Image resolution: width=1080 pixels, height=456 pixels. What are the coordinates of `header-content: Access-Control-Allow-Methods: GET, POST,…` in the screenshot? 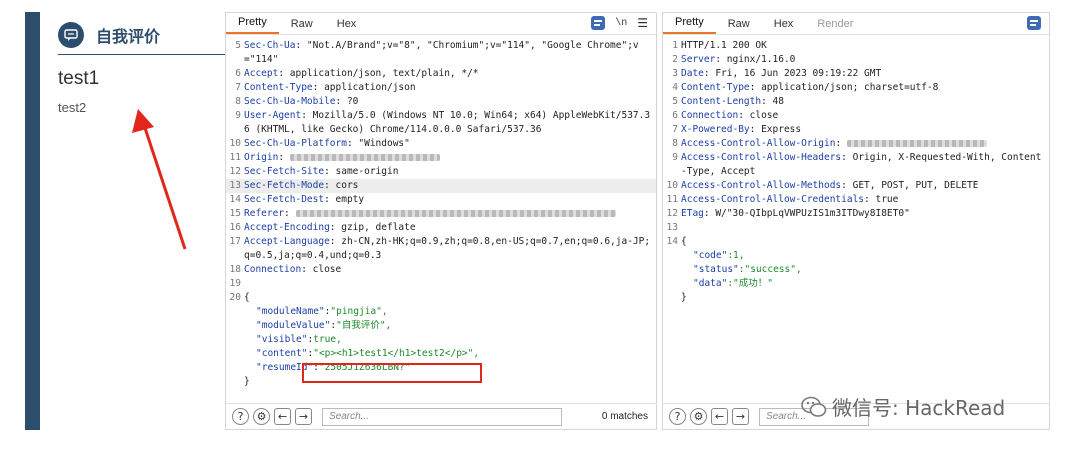 It's located at (865, 186).